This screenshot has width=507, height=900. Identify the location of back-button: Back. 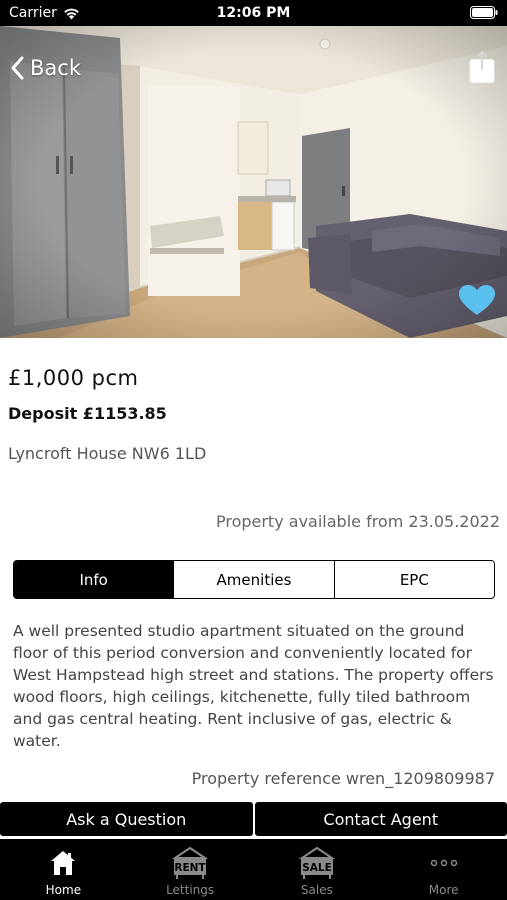
(45, 68).